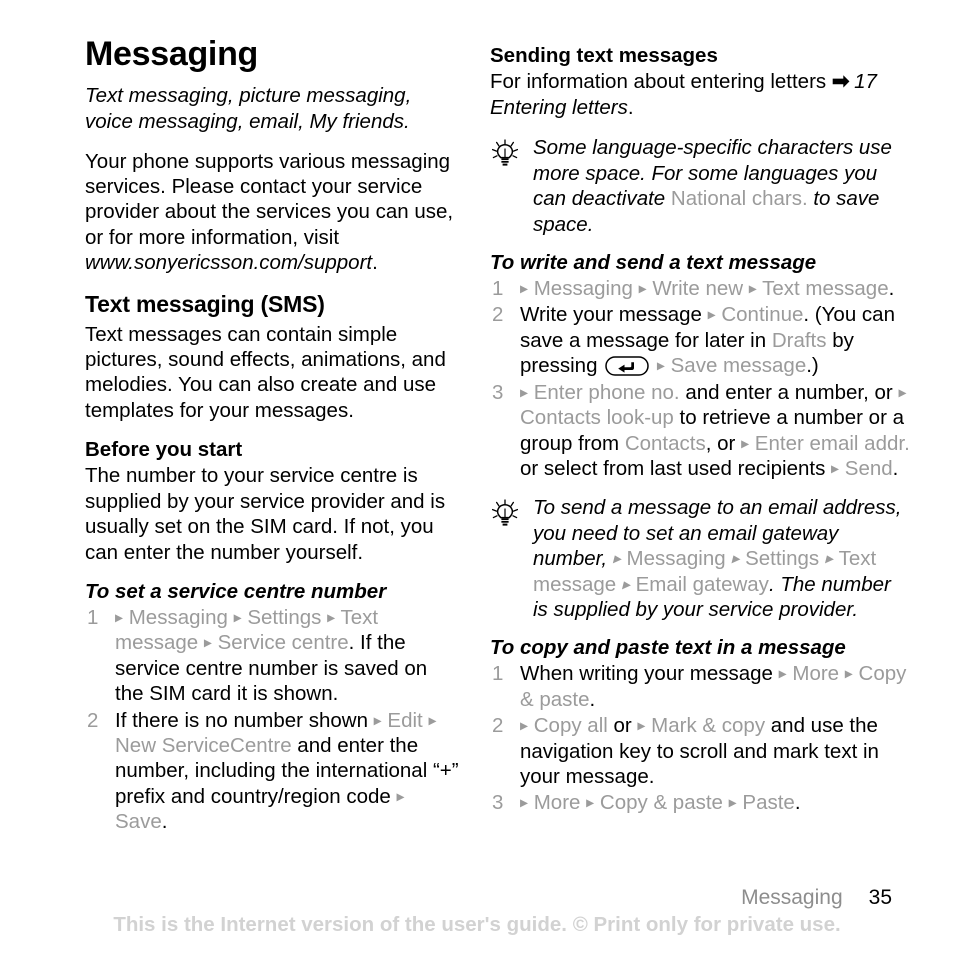 The width and height of the screenshot is (954, 954). What do you see at coordinates (622, 726) in the screenshot?
I see `step-mid1: or` at bounding box center [622, 726].